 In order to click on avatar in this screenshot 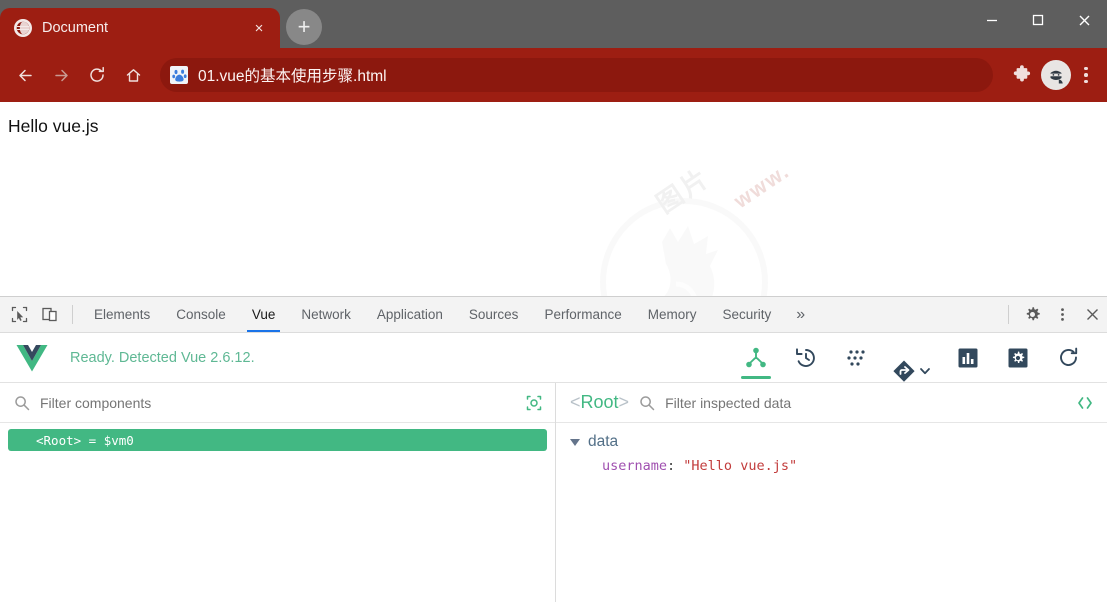, I will do `click(1056, 75)`.